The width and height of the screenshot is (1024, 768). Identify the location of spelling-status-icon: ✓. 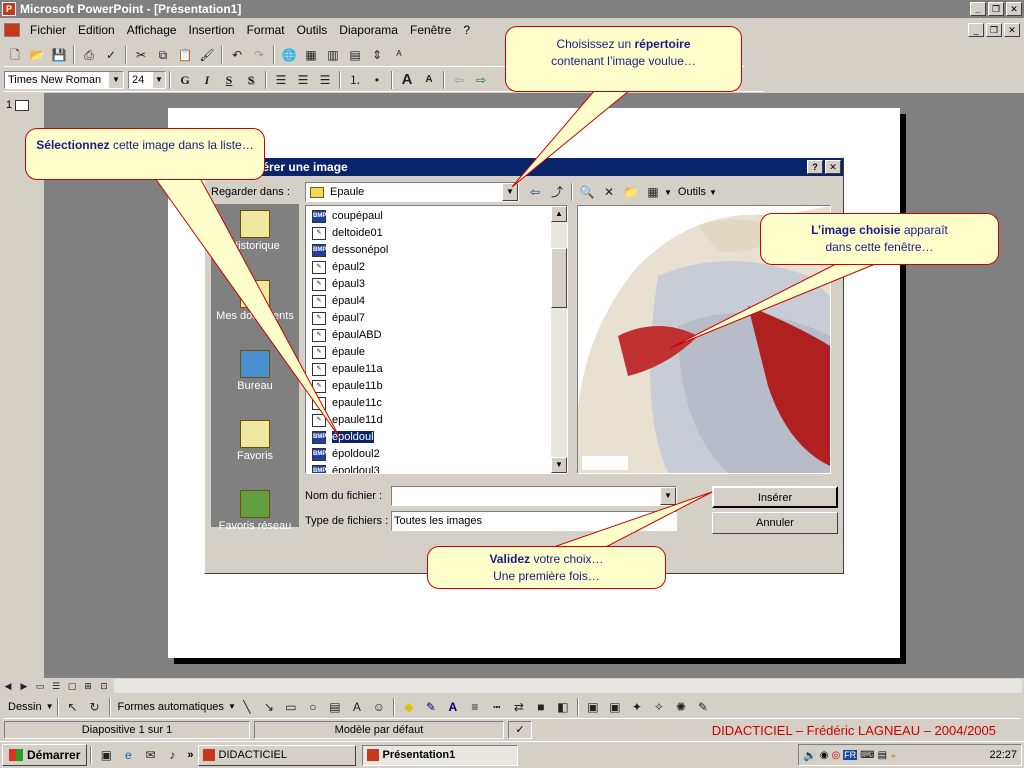
(520, 730).